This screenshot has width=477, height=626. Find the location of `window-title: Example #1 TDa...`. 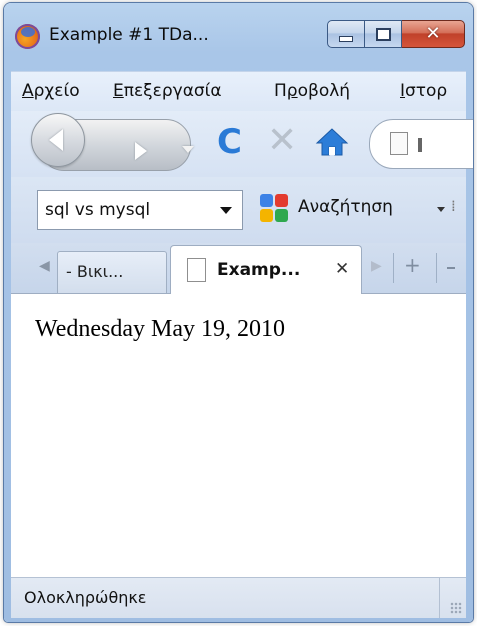

window-title: Example #1 TDa... is located at coordinates (129, 35).